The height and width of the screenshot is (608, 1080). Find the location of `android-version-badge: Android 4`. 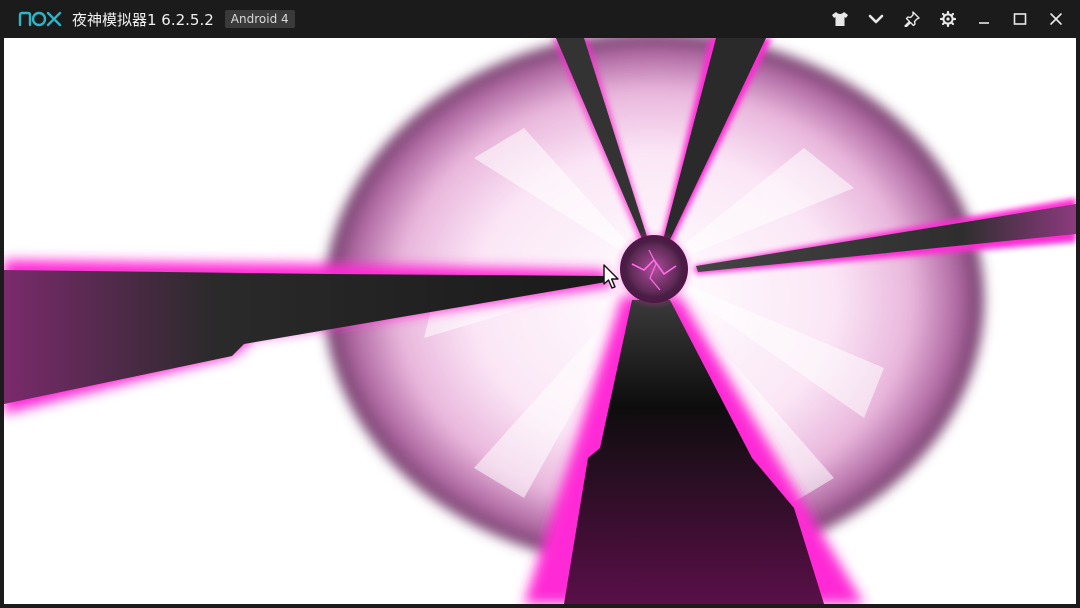

android-version-badge: Android 4 is located at coordinates (259, 19).